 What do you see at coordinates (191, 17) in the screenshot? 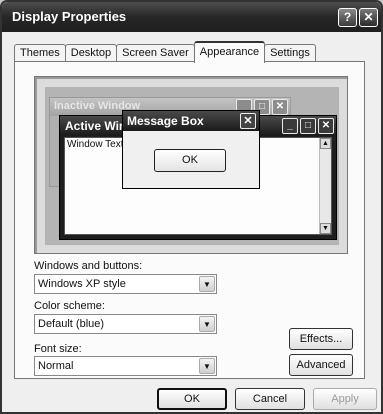
I see `title-bar: Display Properties ? ✕` at bounding box center [191, 17].